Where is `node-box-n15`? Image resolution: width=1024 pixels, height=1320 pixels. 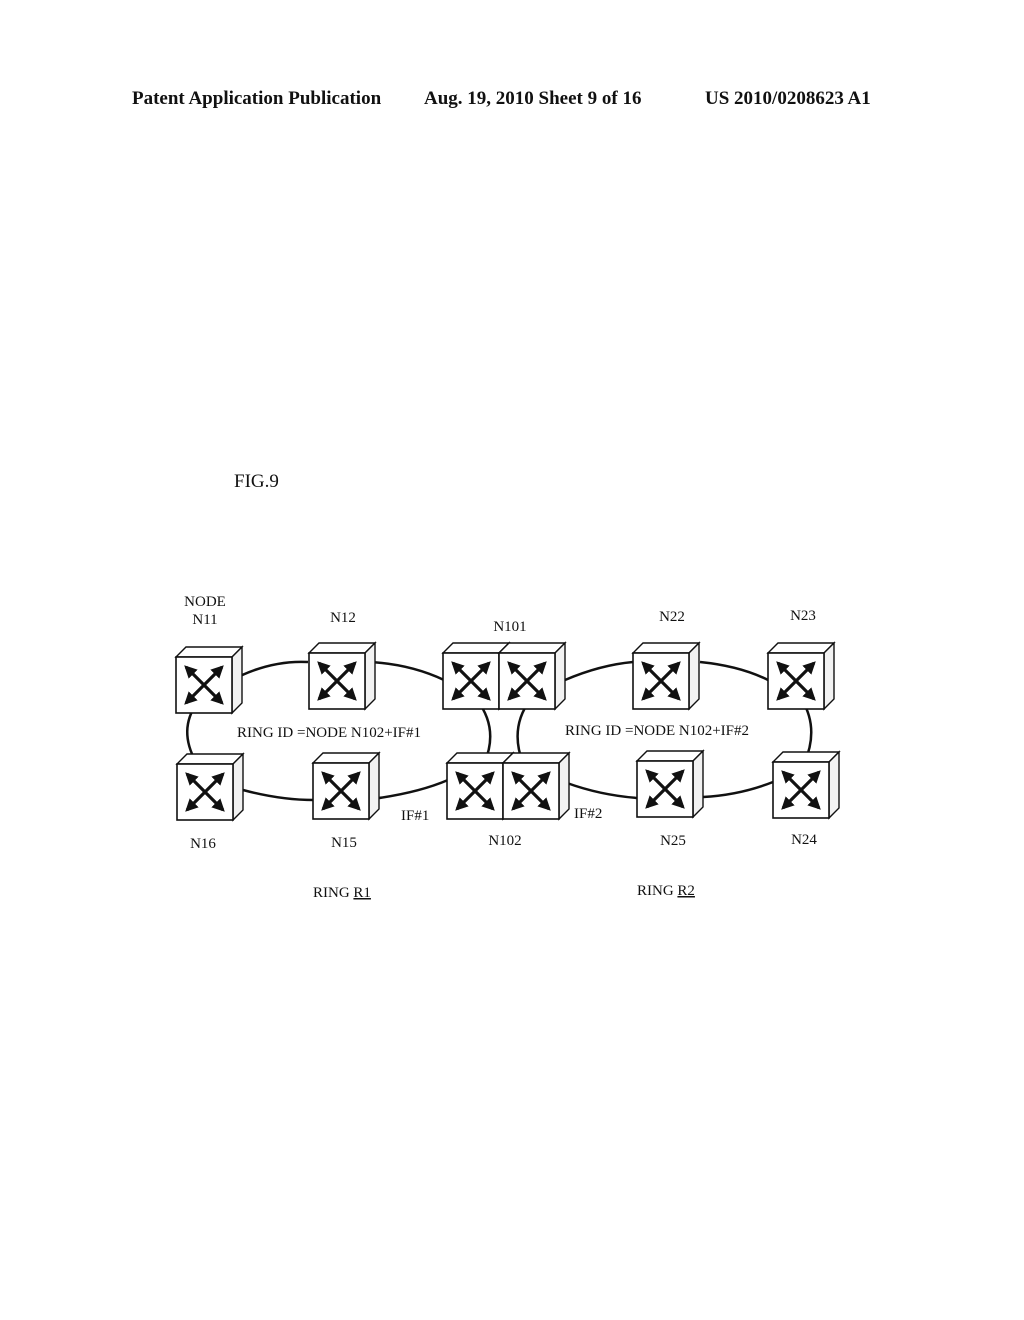
node-box-n15 is located at coordinates (346, 786).